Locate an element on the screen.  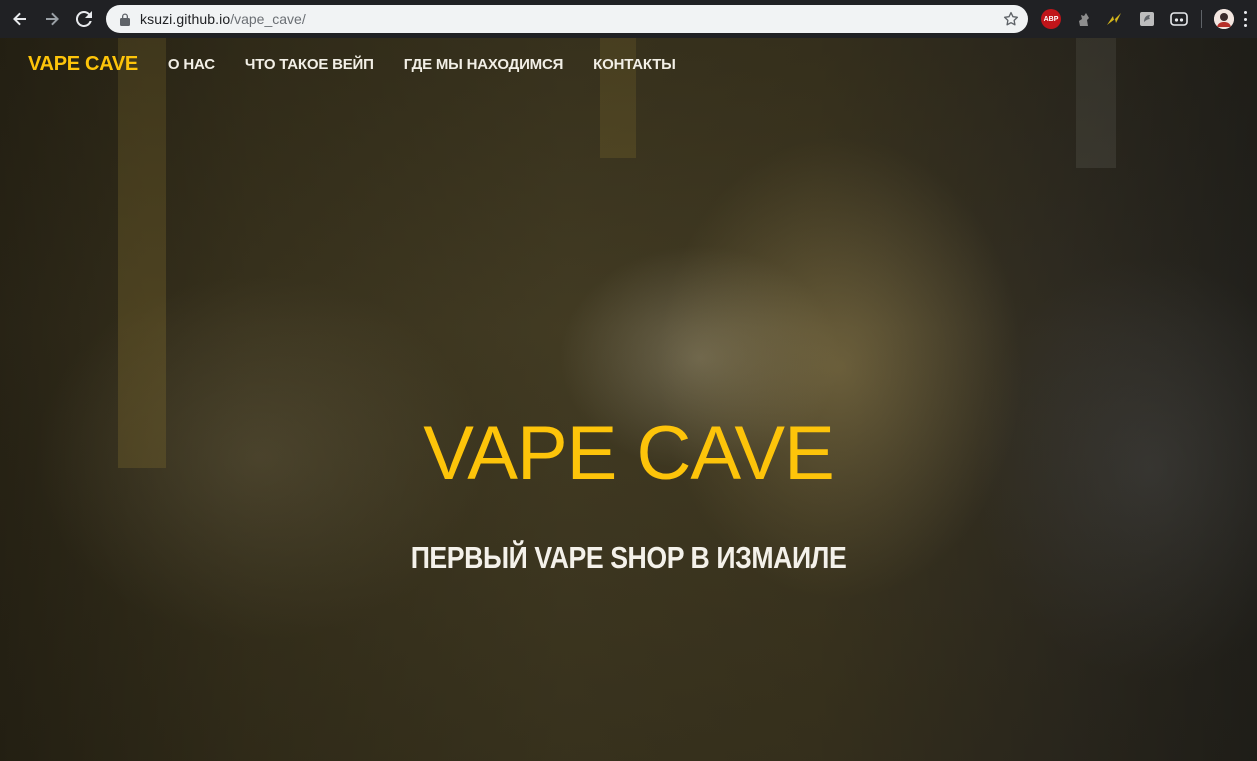
browser-toolbar: ksuzi.github.io/vape_cave/ ABP is located at coordinates (628, 19).